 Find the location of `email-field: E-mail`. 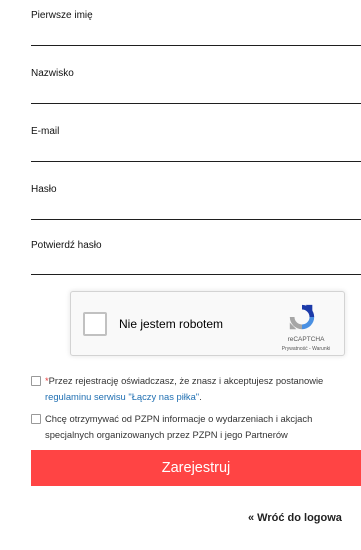

email-field: E-mail is located at coordinates (180, 145).